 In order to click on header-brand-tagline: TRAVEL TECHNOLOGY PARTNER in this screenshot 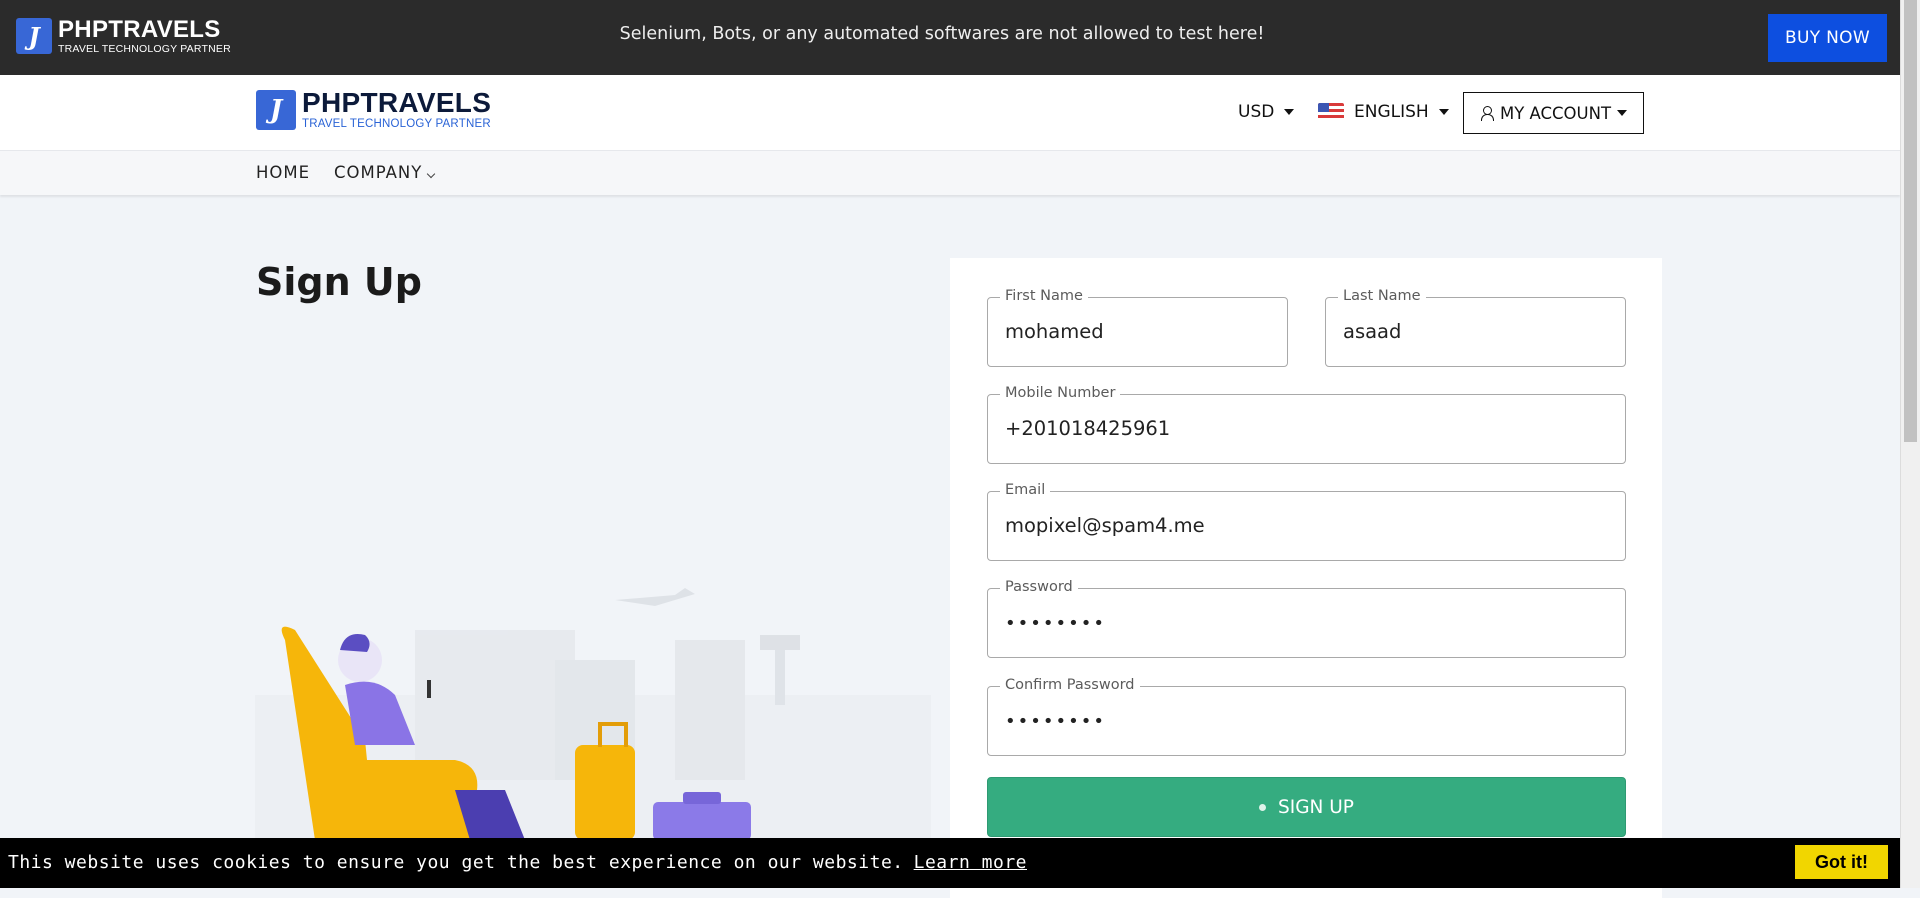, I will do `click(396, 124)`.